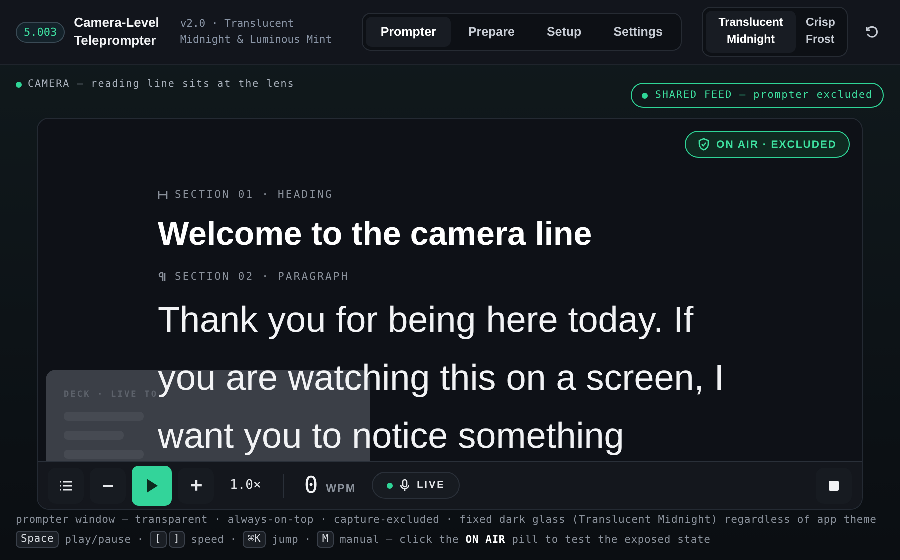  I want to click on key-cap: ⌘K, so click(254, 539).